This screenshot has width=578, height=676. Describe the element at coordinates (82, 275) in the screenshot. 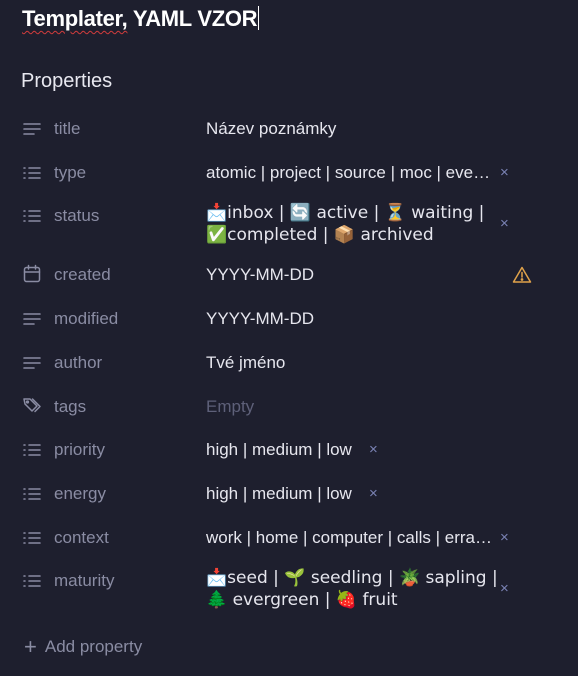

I see `property-key-created: created` at that location.